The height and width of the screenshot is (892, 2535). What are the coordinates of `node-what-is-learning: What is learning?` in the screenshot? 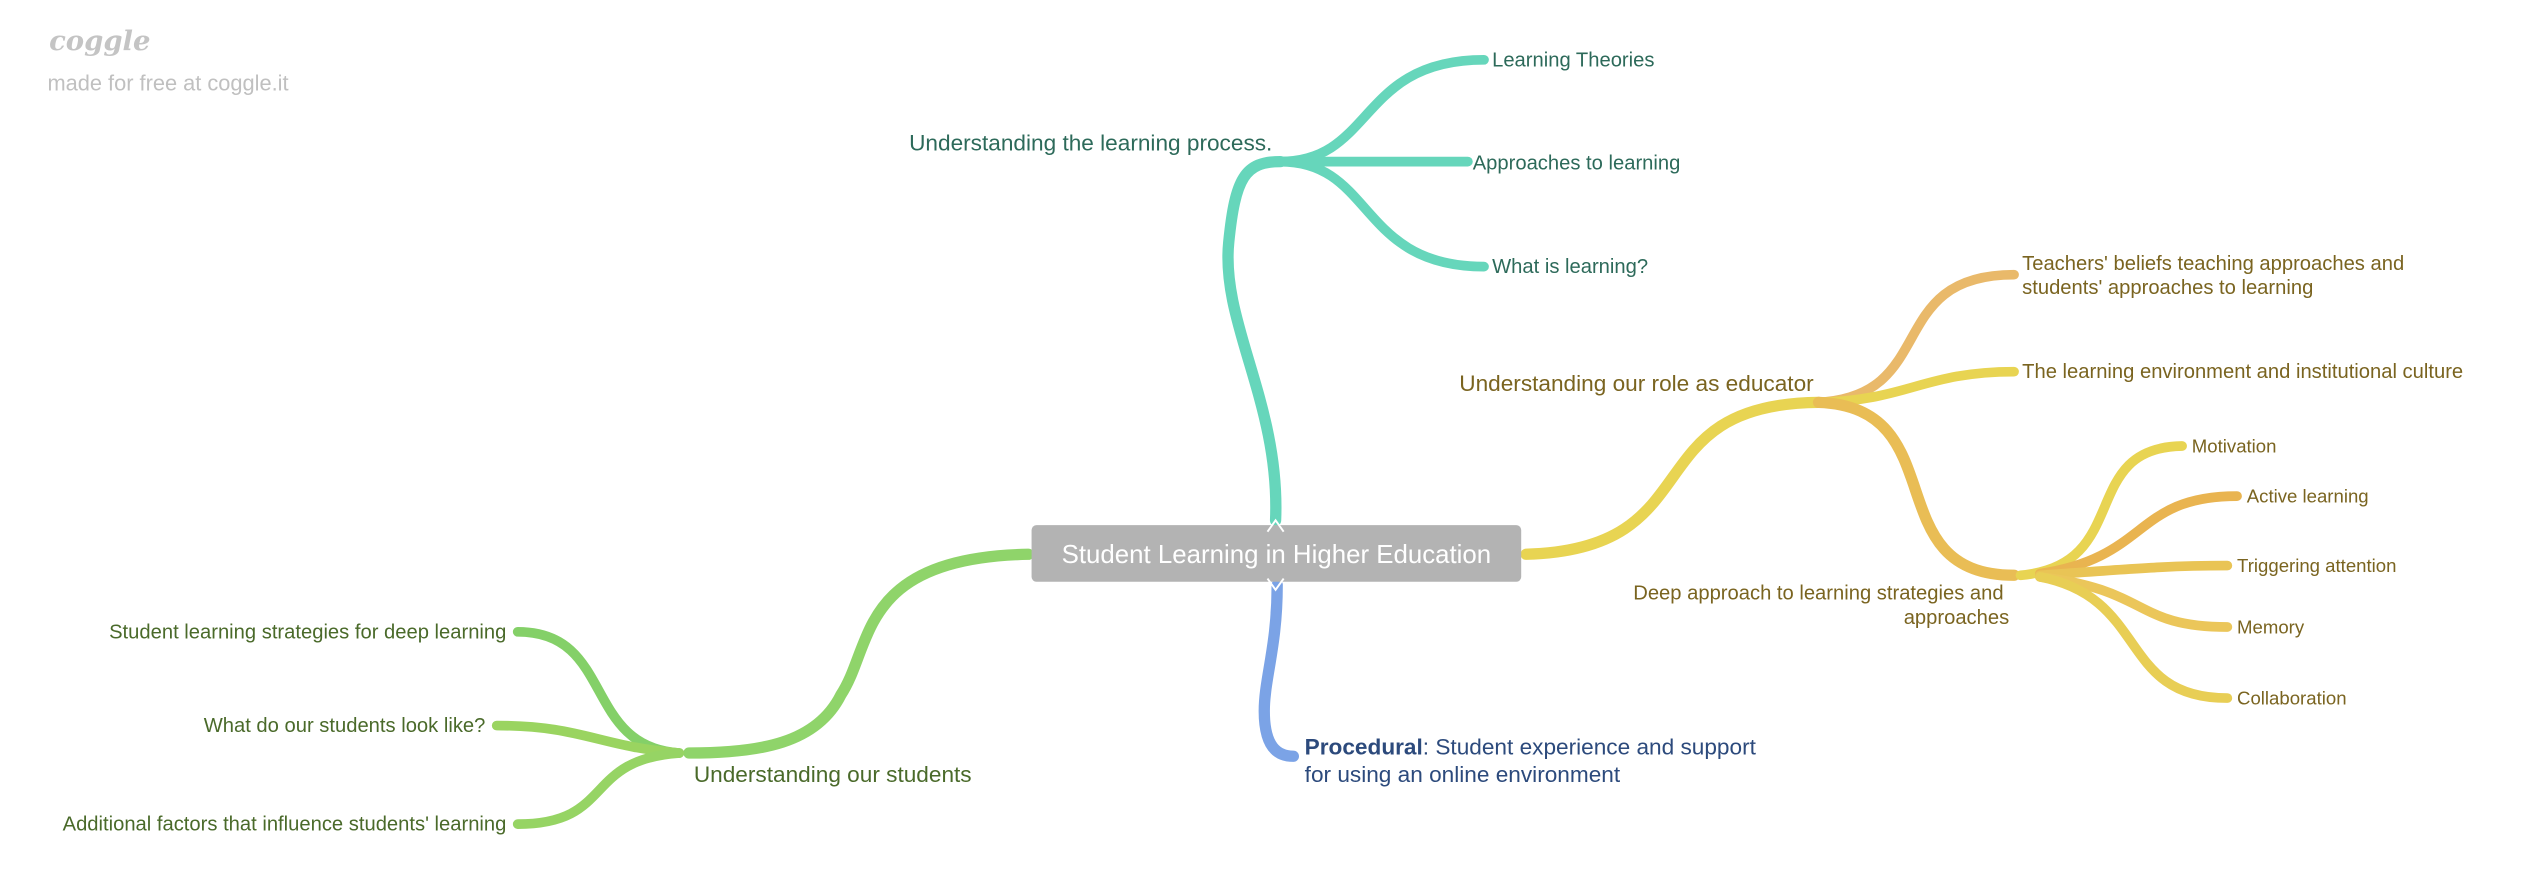 It's located at (1570, 267).